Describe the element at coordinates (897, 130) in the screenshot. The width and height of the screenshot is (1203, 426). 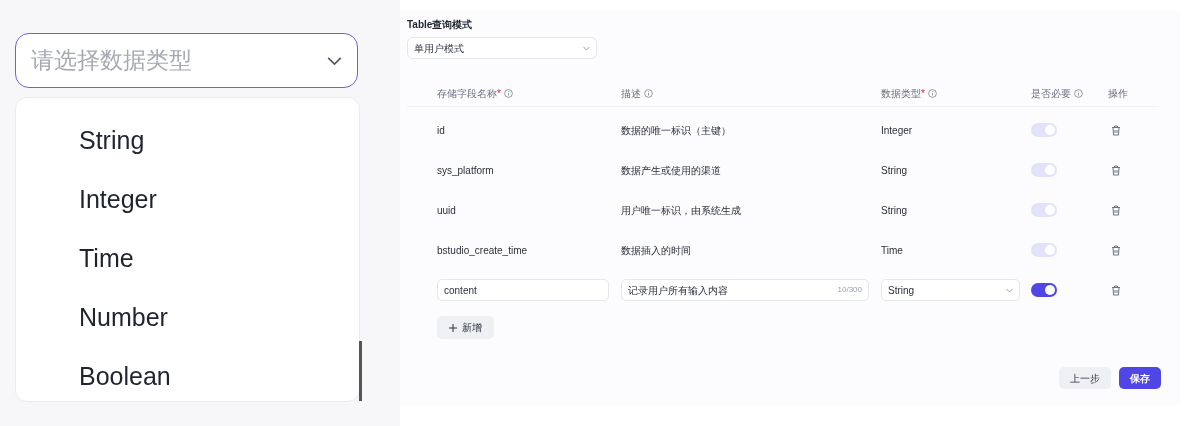
I see `field-type: Integer` at that location.